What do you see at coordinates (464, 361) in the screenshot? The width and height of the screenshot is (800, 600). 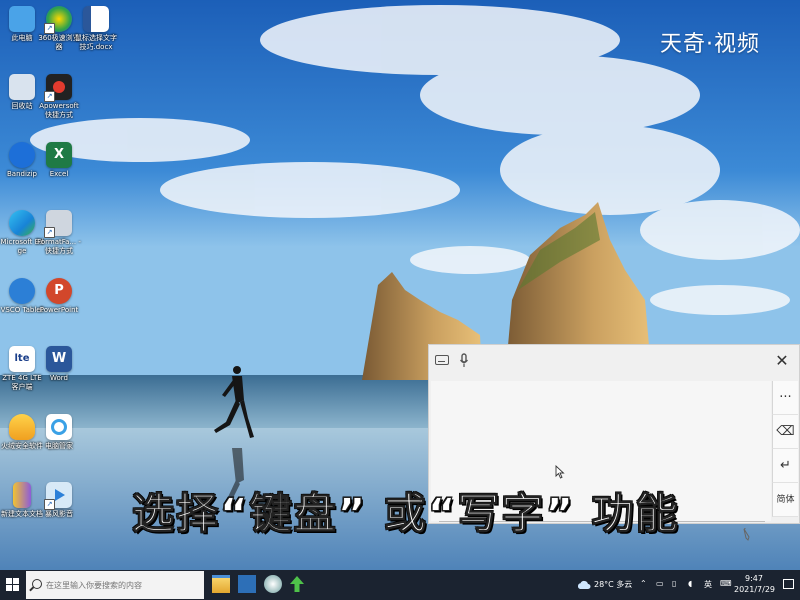 I see `microphone-icon` at bounding box center [464, 361].